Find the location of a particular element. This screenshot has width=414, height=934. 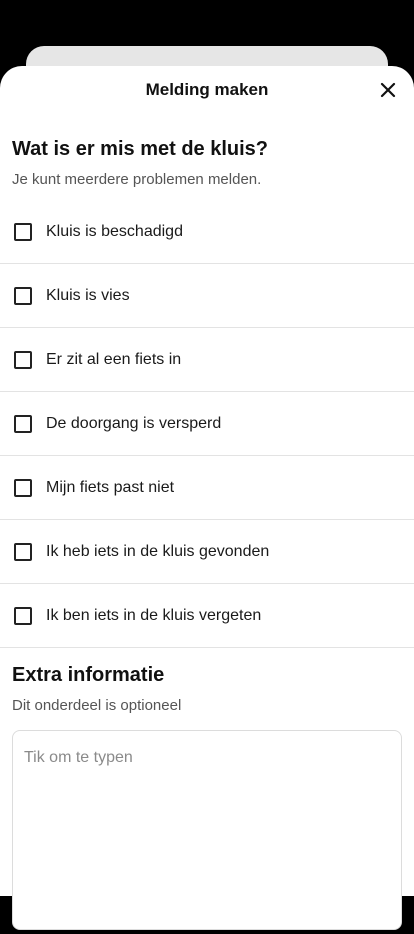

option-dirty: Kluis is vies is located at coordinates (207, 296).